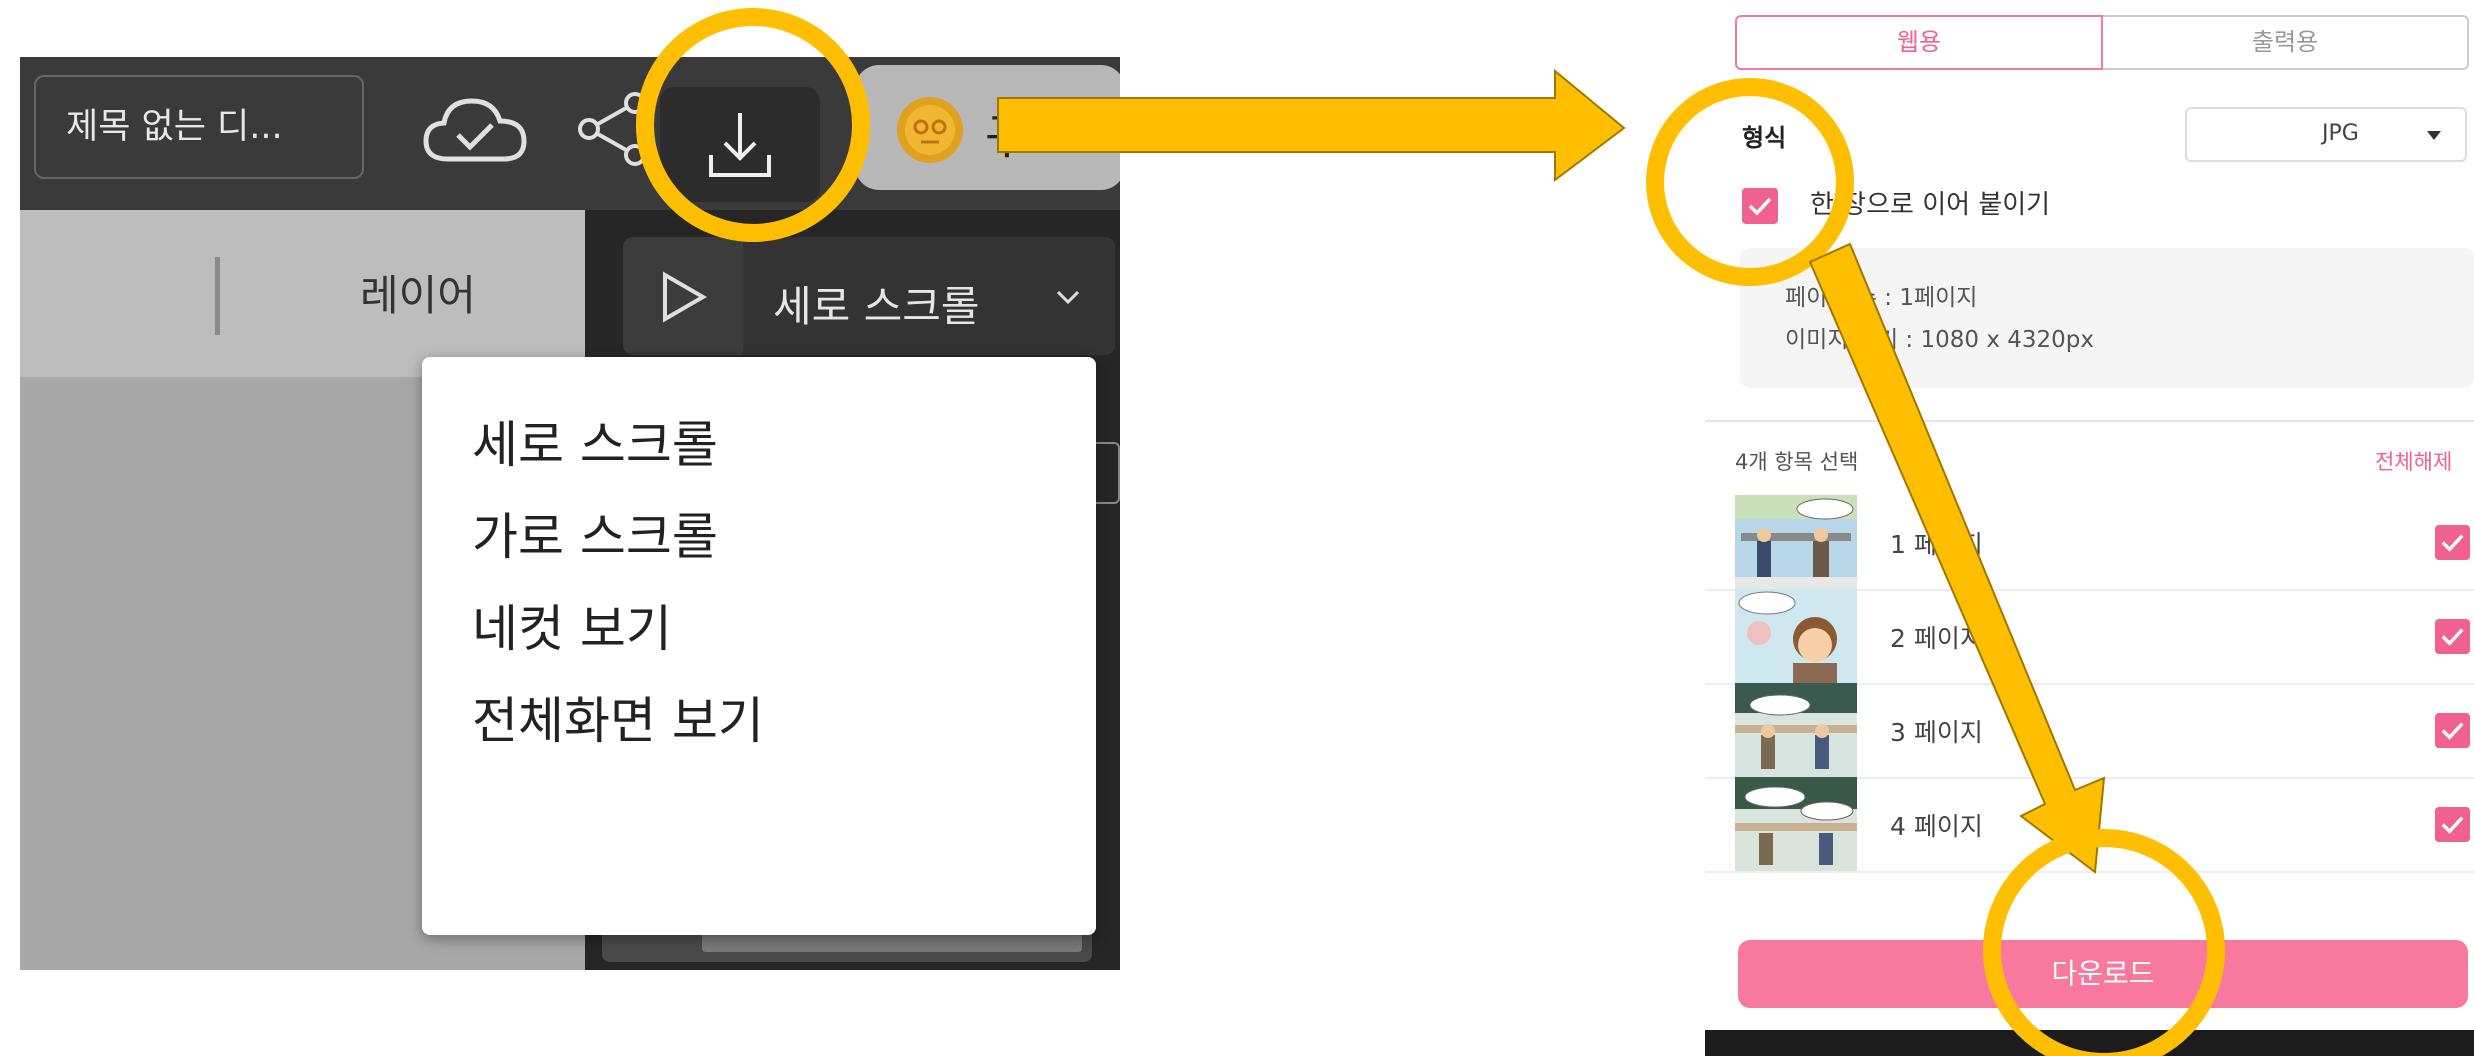 This screenshot has width=2474, height=1056. Describe the element at coordinates (2340, 133) in the screenshot. I see `format-value: JPG` at that location.